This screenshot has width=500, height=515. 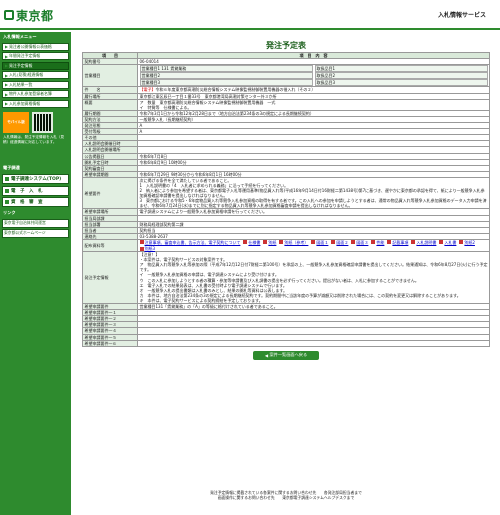 I want to click on footer-line: 画面操作に関するお問い合わせ先 東京都電子調達システムヘルプデスクまで, so click(x=286, y=497).